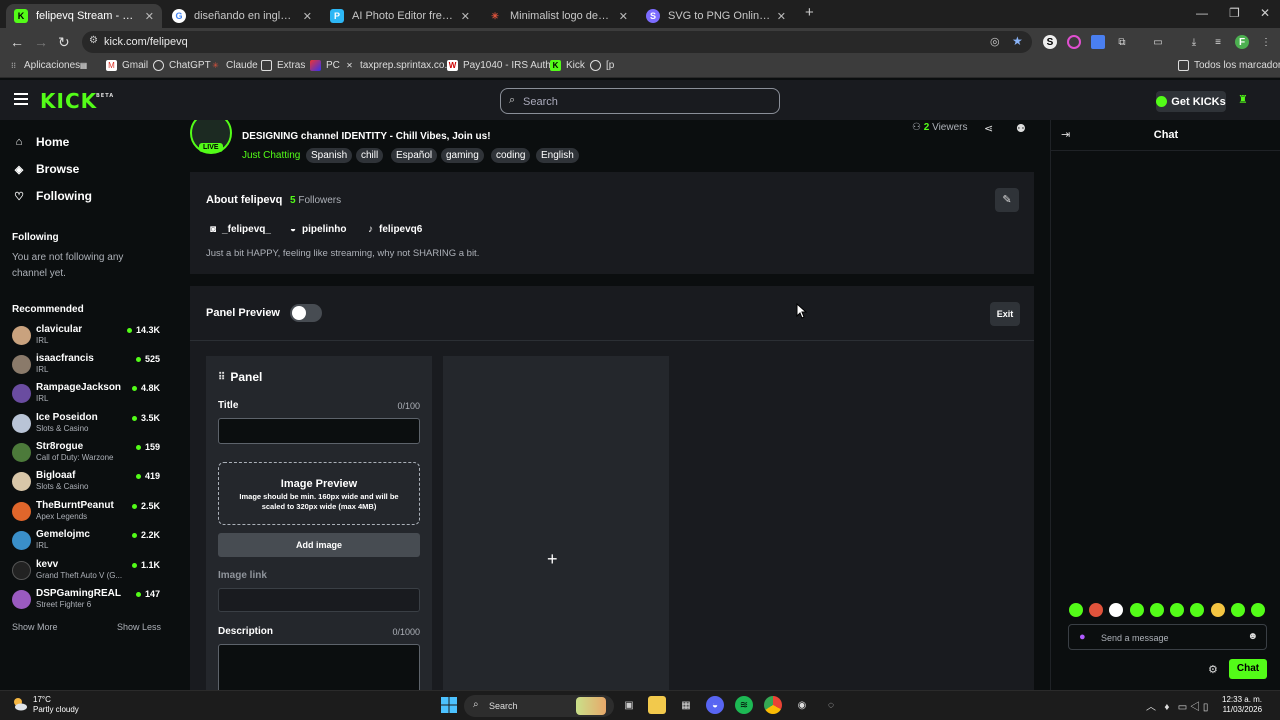  I want to click on app-icon: ◉, so click(802, 705).